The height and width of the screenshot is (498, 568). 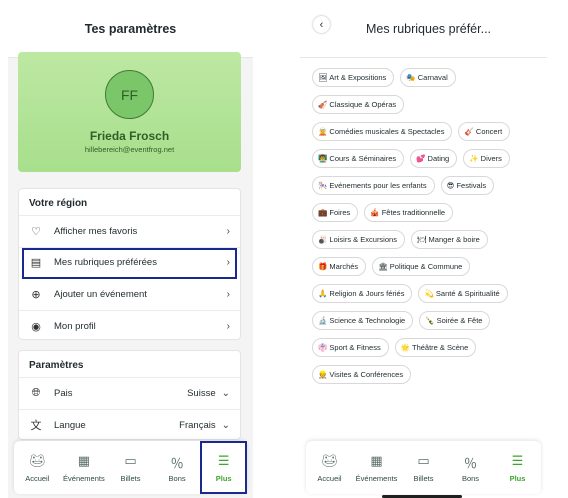 I want to click on chip-row: 🎳 Loisirs & Excursions 🍽 Manger & boire, so click(x=427, y=239).